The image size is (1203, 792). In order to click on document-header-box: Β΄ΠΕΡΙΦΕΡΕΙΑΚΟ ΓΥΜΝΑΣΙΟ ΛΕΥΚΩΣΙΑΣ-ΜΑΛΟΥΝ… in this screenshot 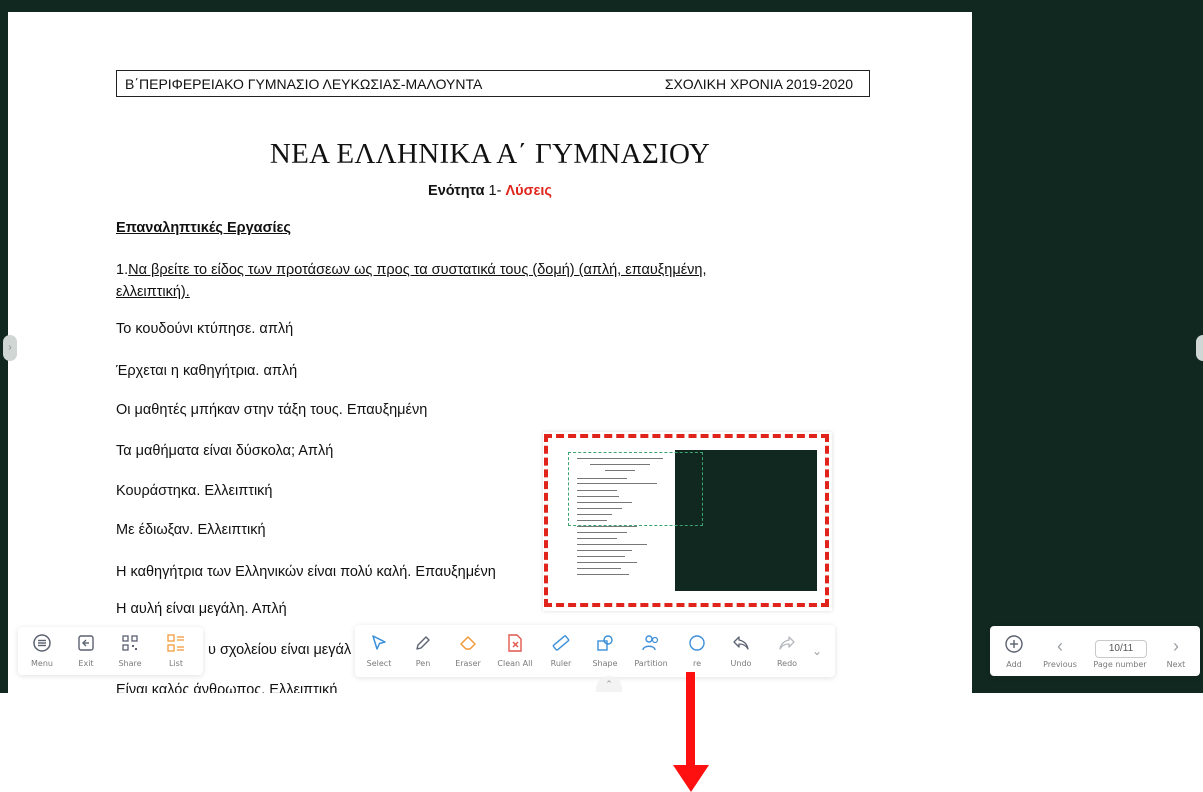, I will do `click(493, 83)`.